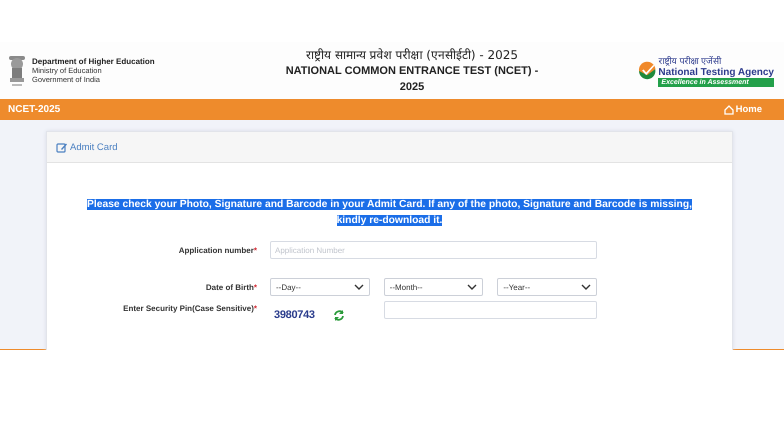 This screenshot has width=784, height=441. Describe the element at coordinates (490, 310) in the screenshot. I see `input-field` at that location.